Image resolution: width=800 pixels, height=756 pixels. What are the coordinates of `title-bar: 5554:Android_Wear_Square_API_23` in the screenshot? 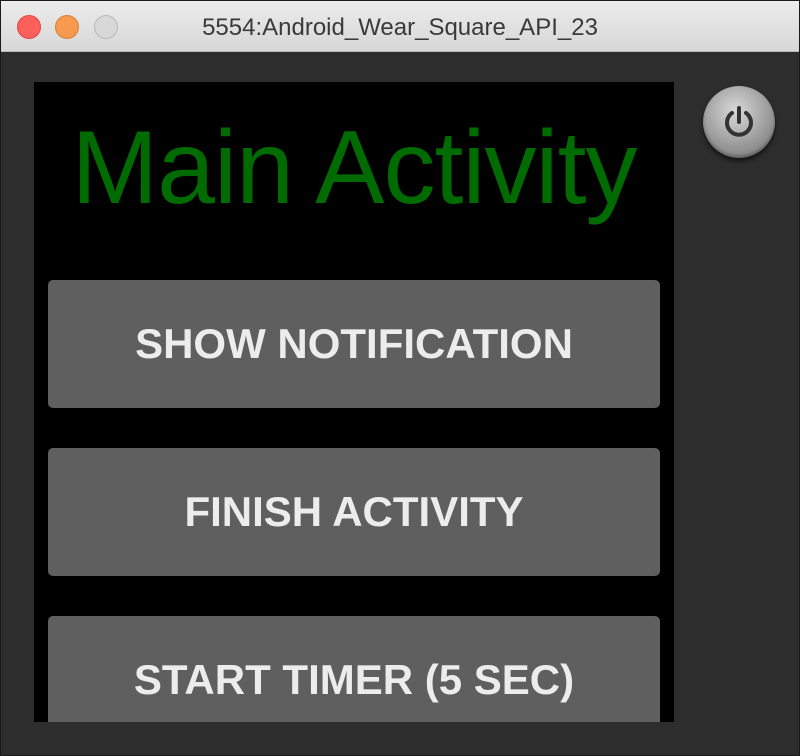 It's located at (400, 26).